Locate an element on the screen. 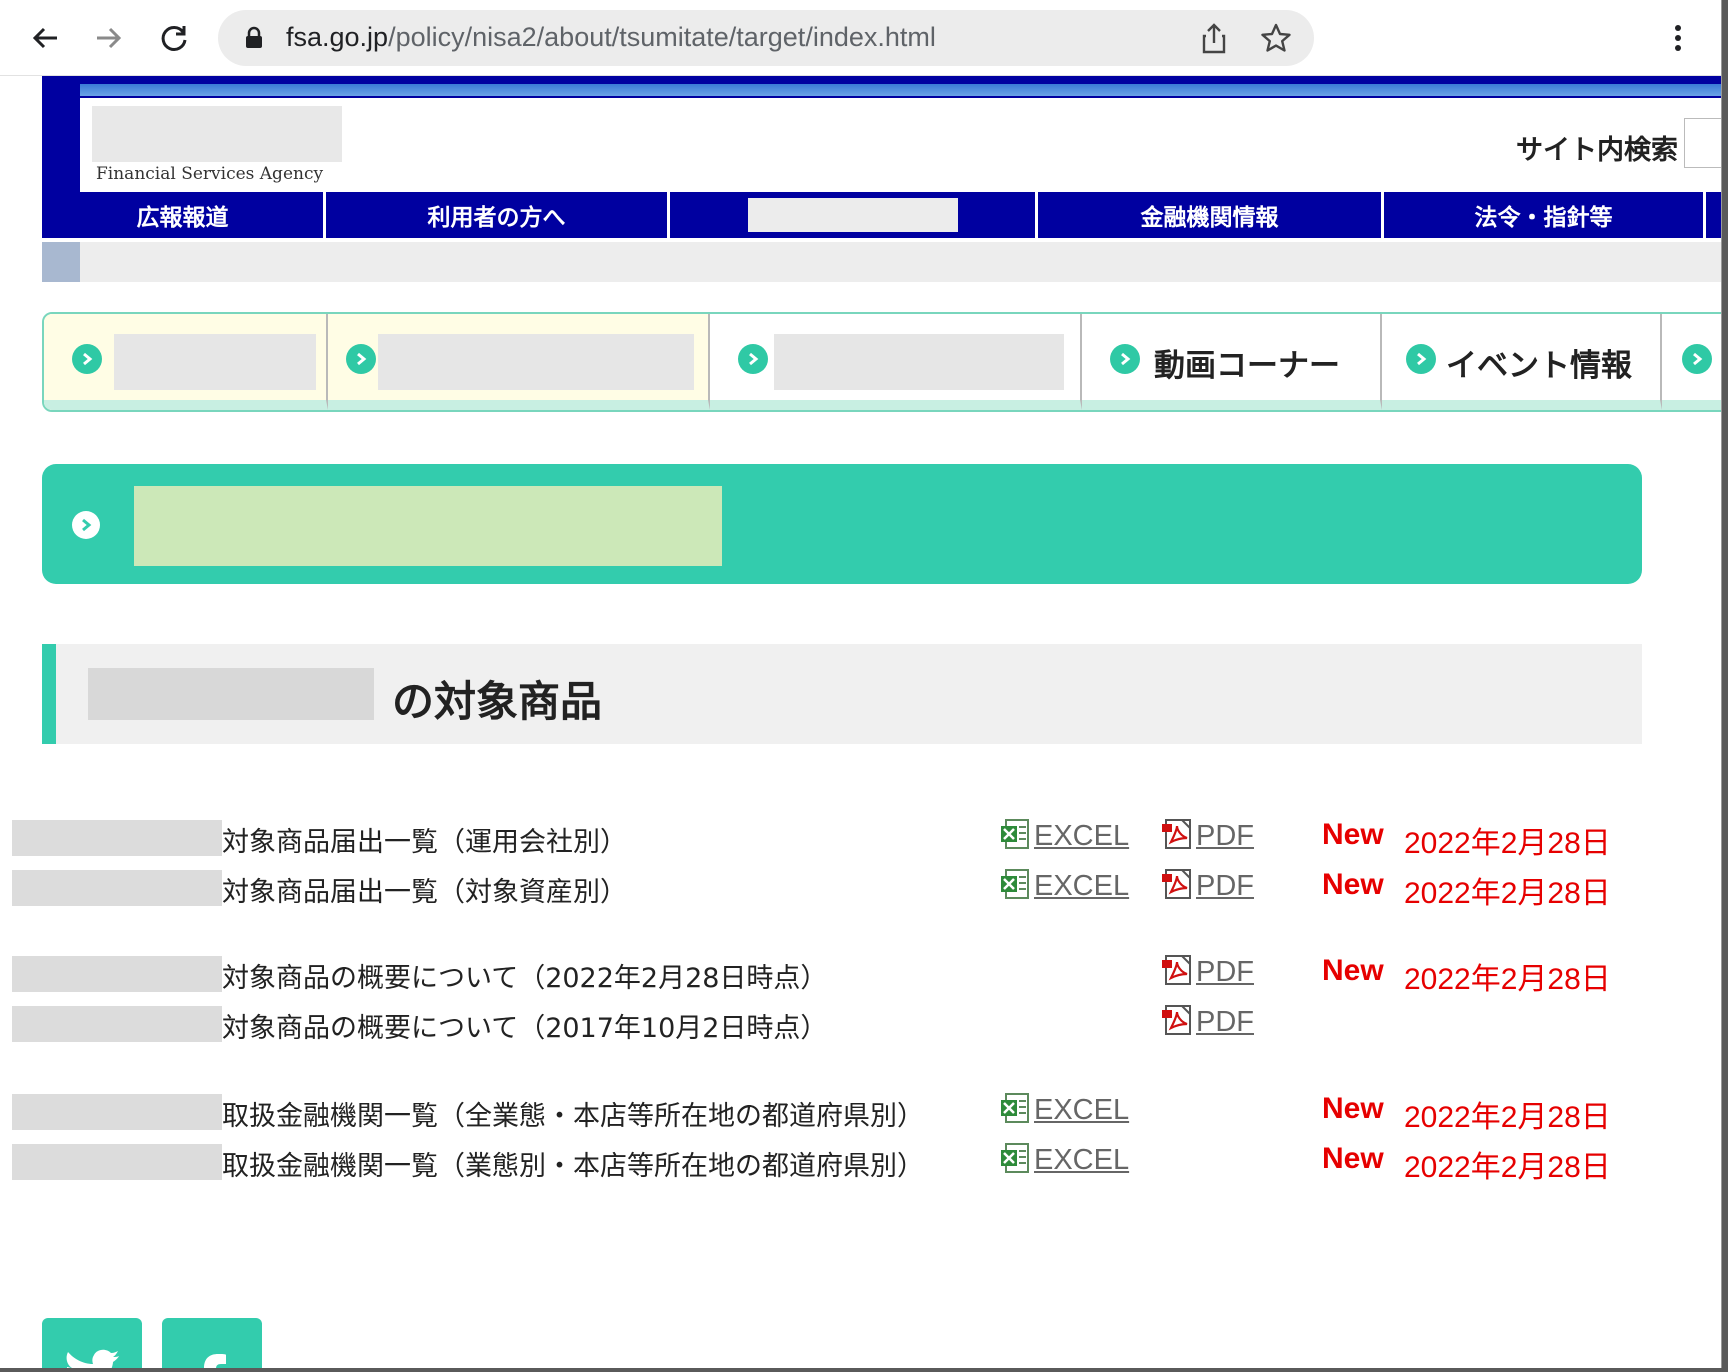 This screenshot has width=1728, height=1372. agency-name: Financial Services Agency is located at coordinates (210, 174).